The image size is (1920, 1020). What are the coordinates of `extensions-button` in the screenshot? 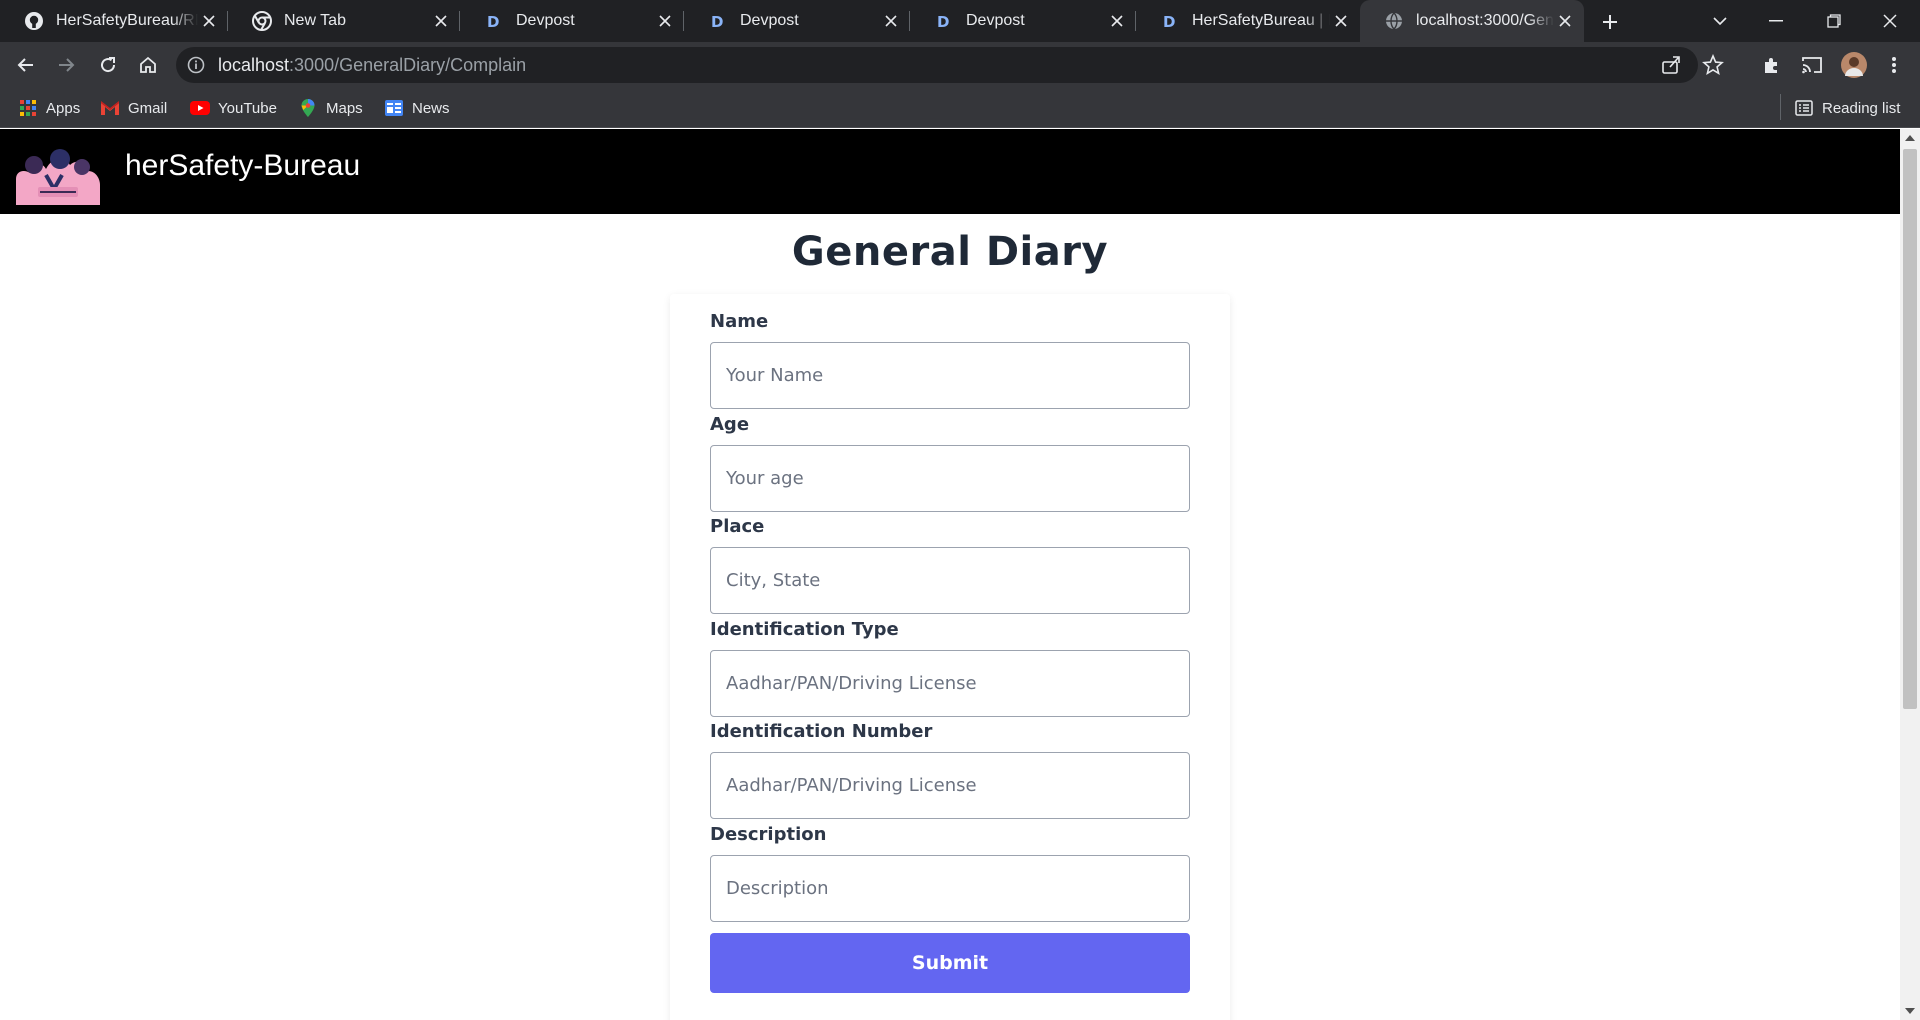 It's located at (1772, 65).